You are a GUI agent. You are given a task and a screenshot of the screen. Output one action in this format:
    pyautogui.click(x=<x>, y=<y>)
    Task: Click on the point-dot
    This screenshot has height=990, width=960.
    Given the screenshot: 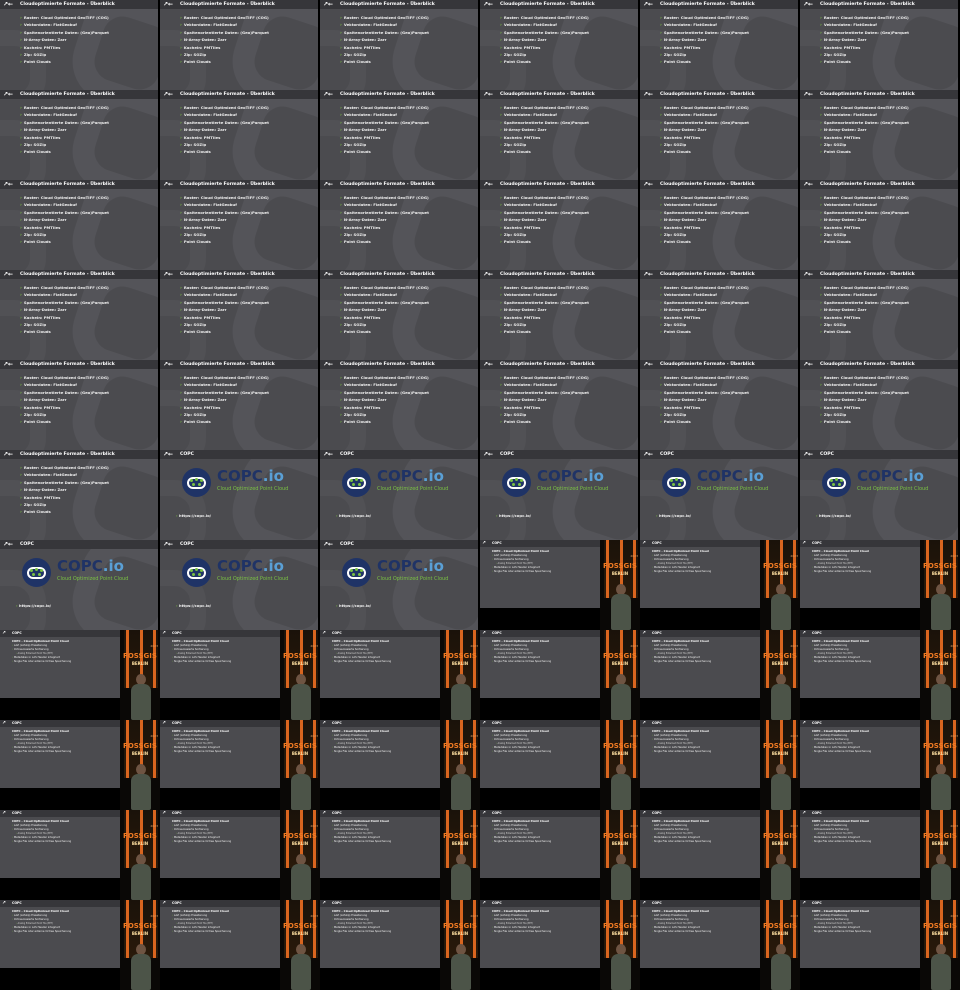 What is the action you would take?
    pyautogui.click(x=199, y=574)
    